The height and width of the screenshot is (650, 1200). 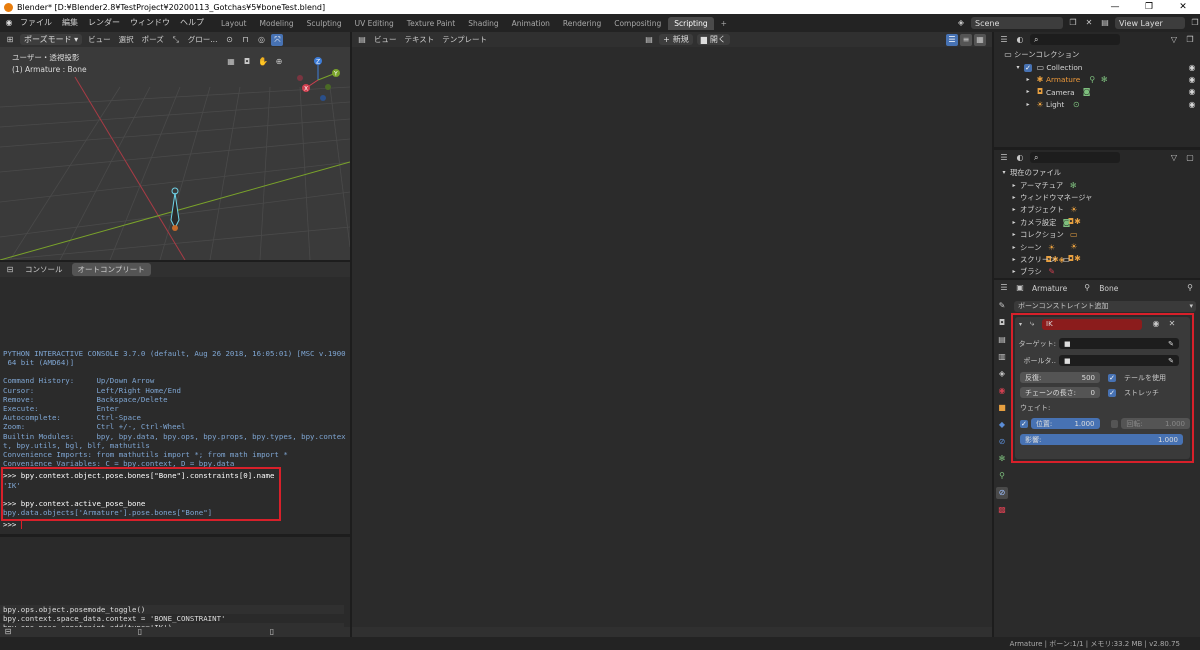 I want to click on pivot-icon: ⊙, so click(x=229, y=40).